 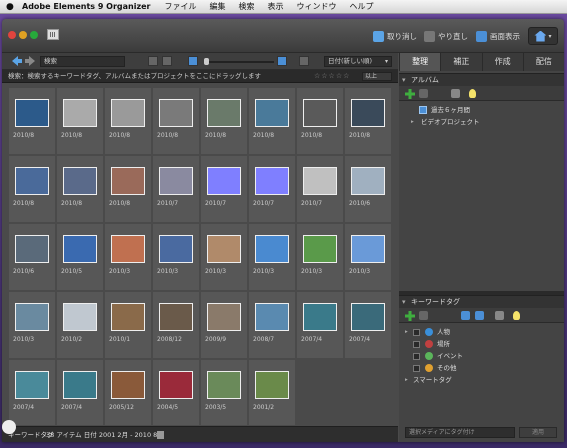 What do you see at coordinates (410, 316) in the screenshot?
I see `add-keyword-icon` at bounding box center [410, 316].